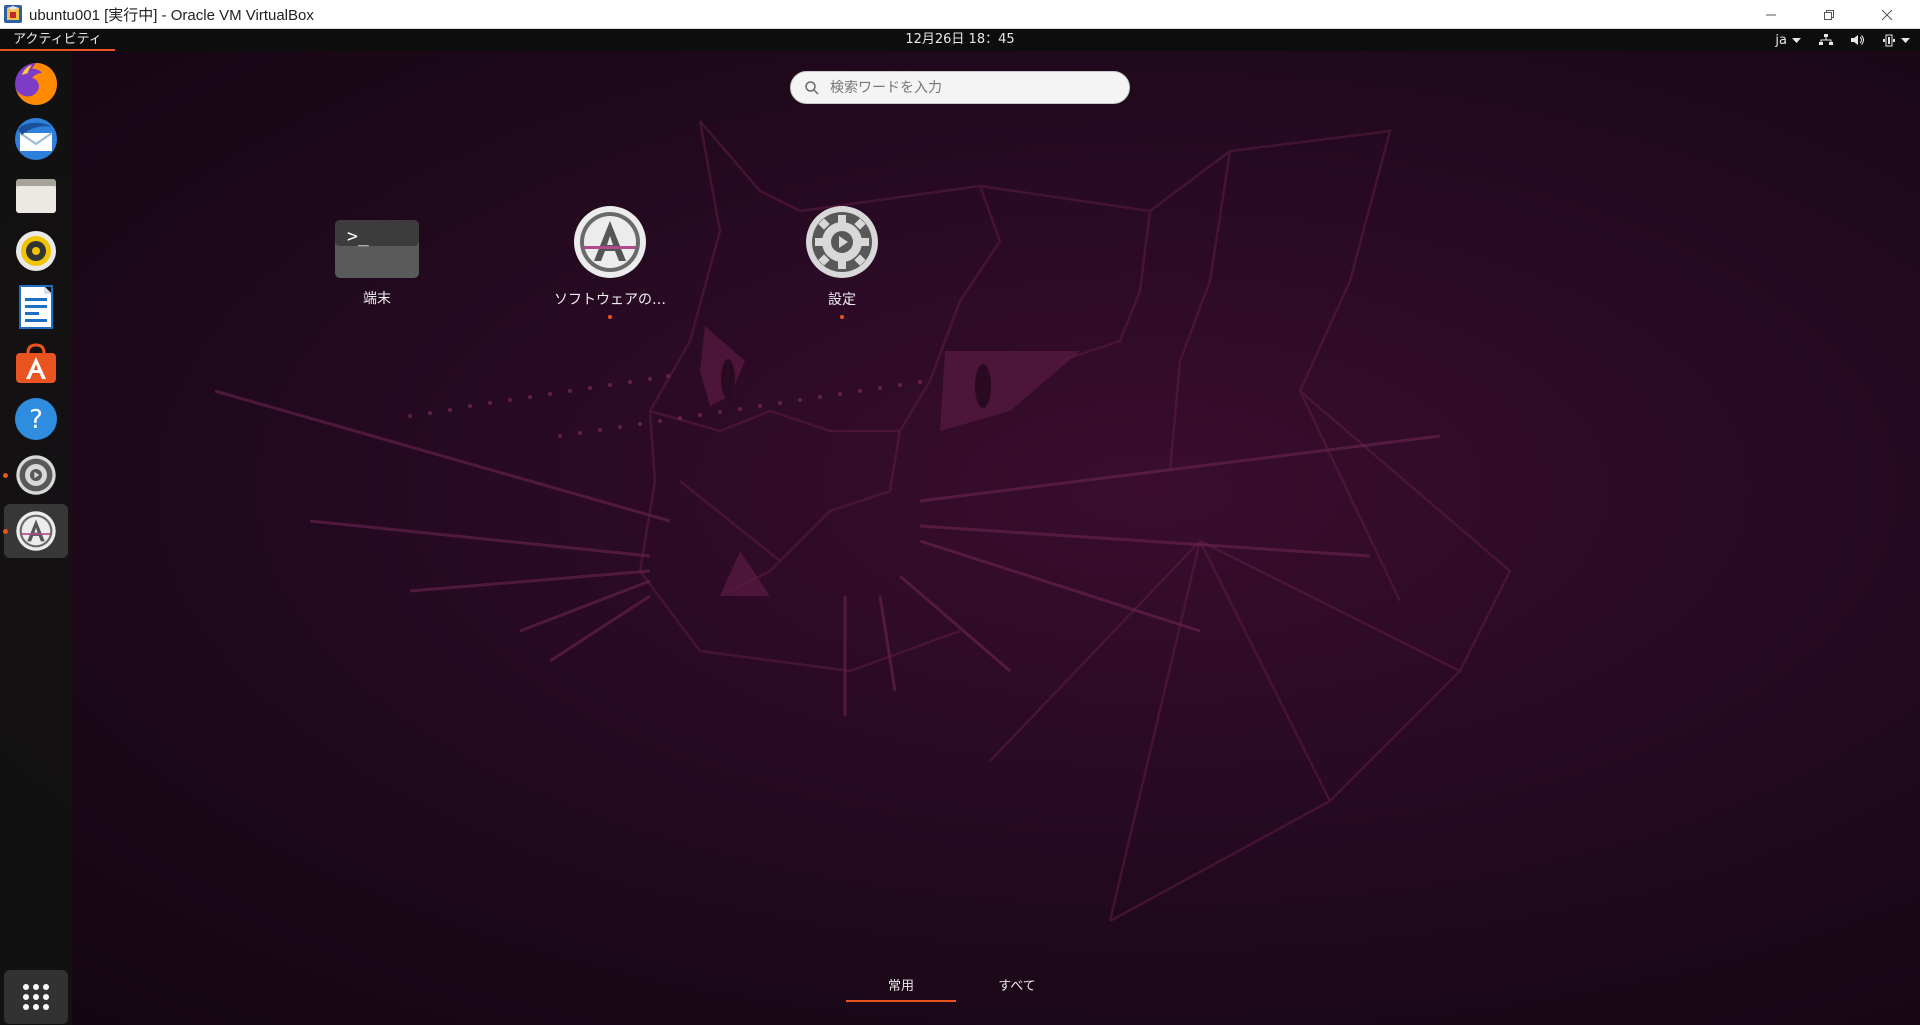 The image size is (1920, 1025). I want to click on app-grid-icon, so click(36, 997).